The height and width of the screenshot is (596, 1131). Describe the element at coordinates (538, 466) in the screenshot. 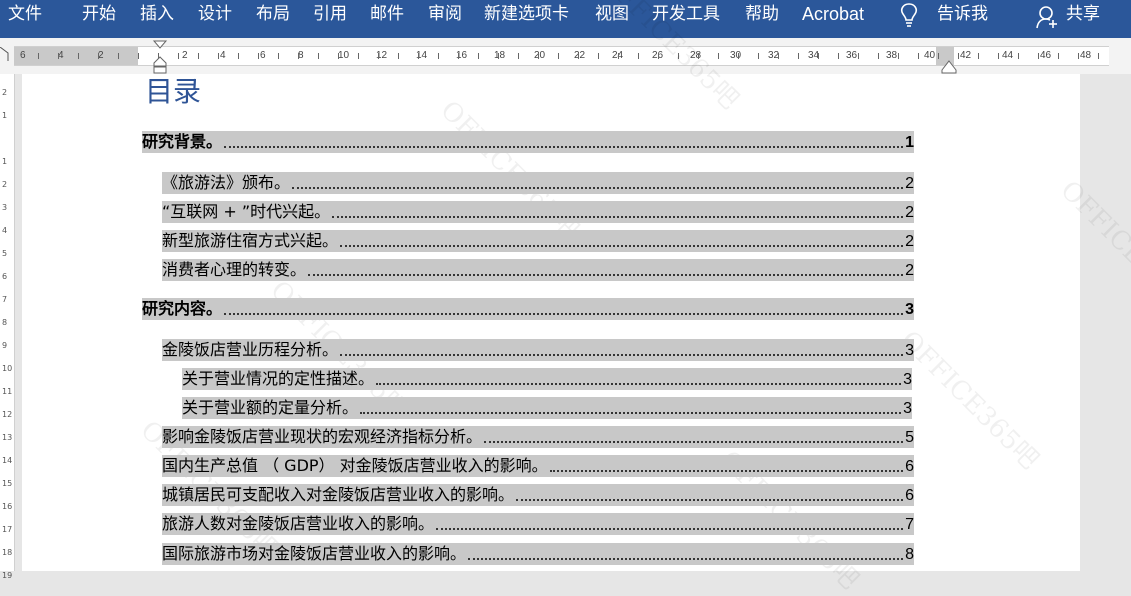

I see `toc-entry: 国内生产总值 （ GDP） 对金陵饭店营业收入的影响。 6` at that location.